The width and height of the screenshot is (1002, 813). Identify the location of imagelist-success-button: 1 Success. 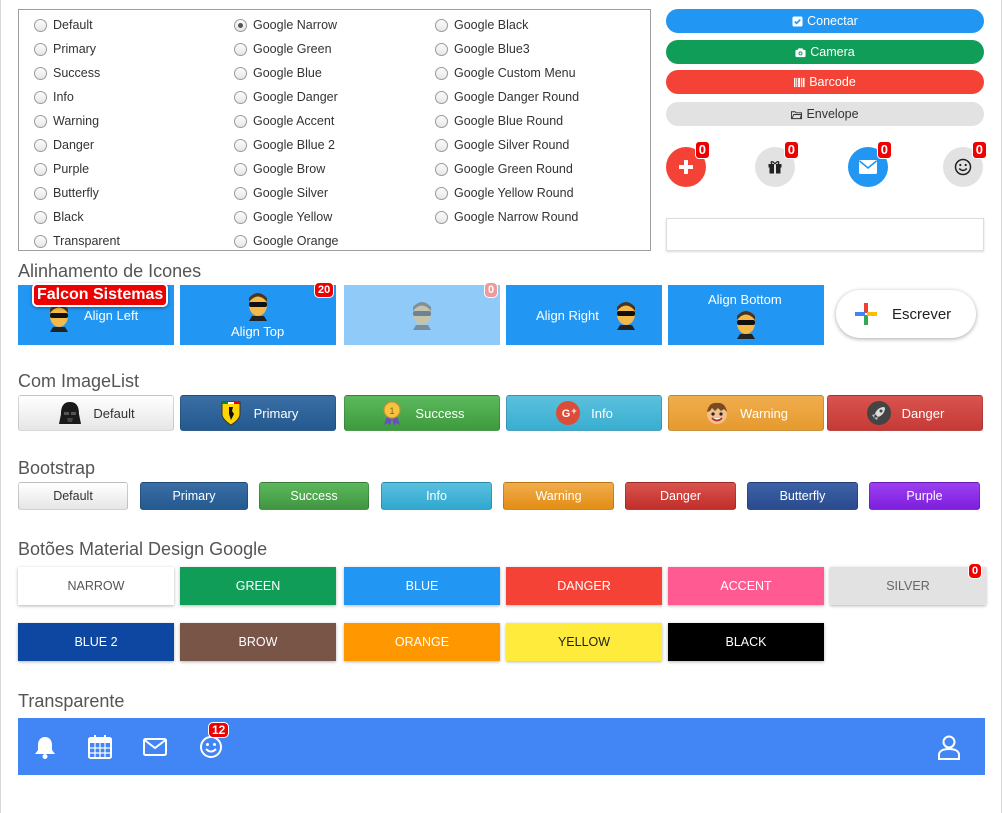
(422, 413).